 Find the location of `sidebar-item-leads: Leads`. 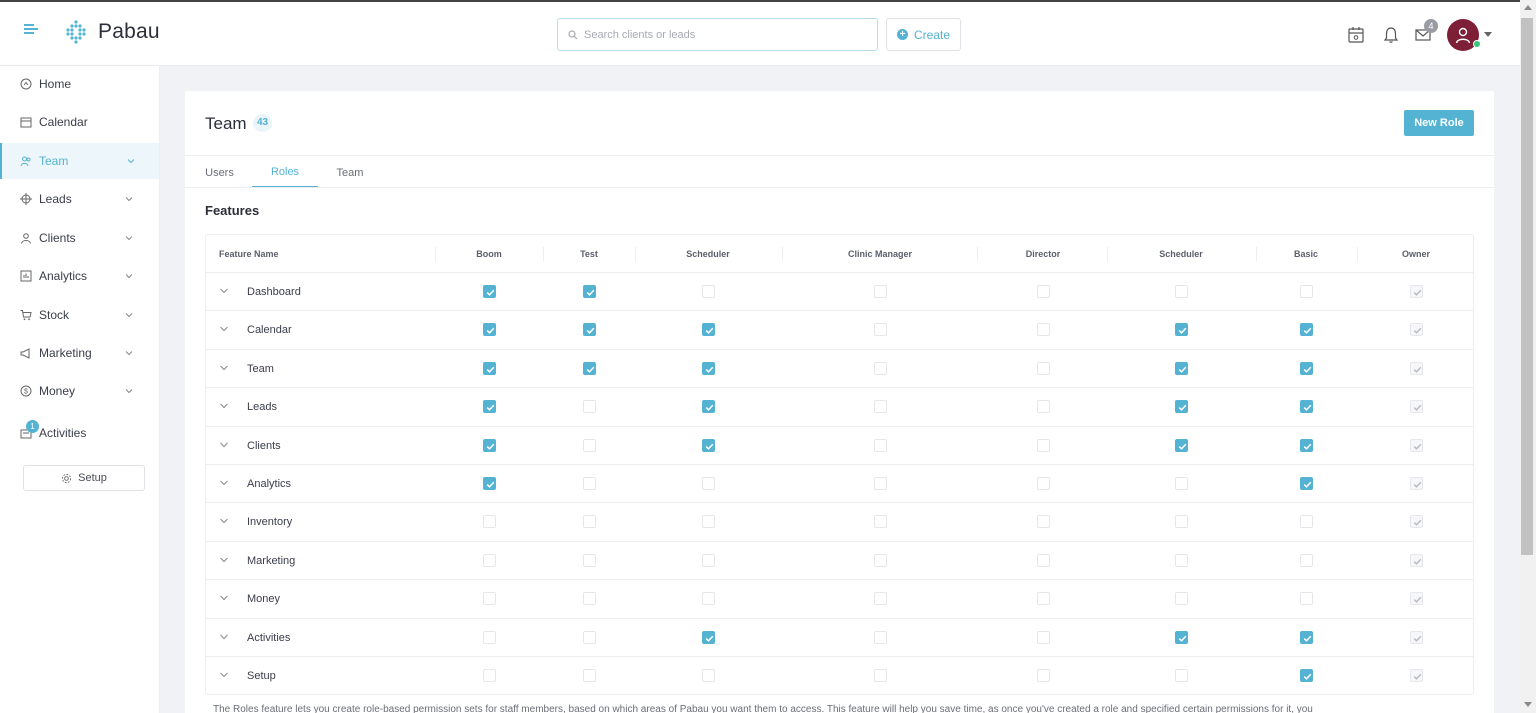

sidebar-item-leads: Leads is located at coordinates (79, 199).